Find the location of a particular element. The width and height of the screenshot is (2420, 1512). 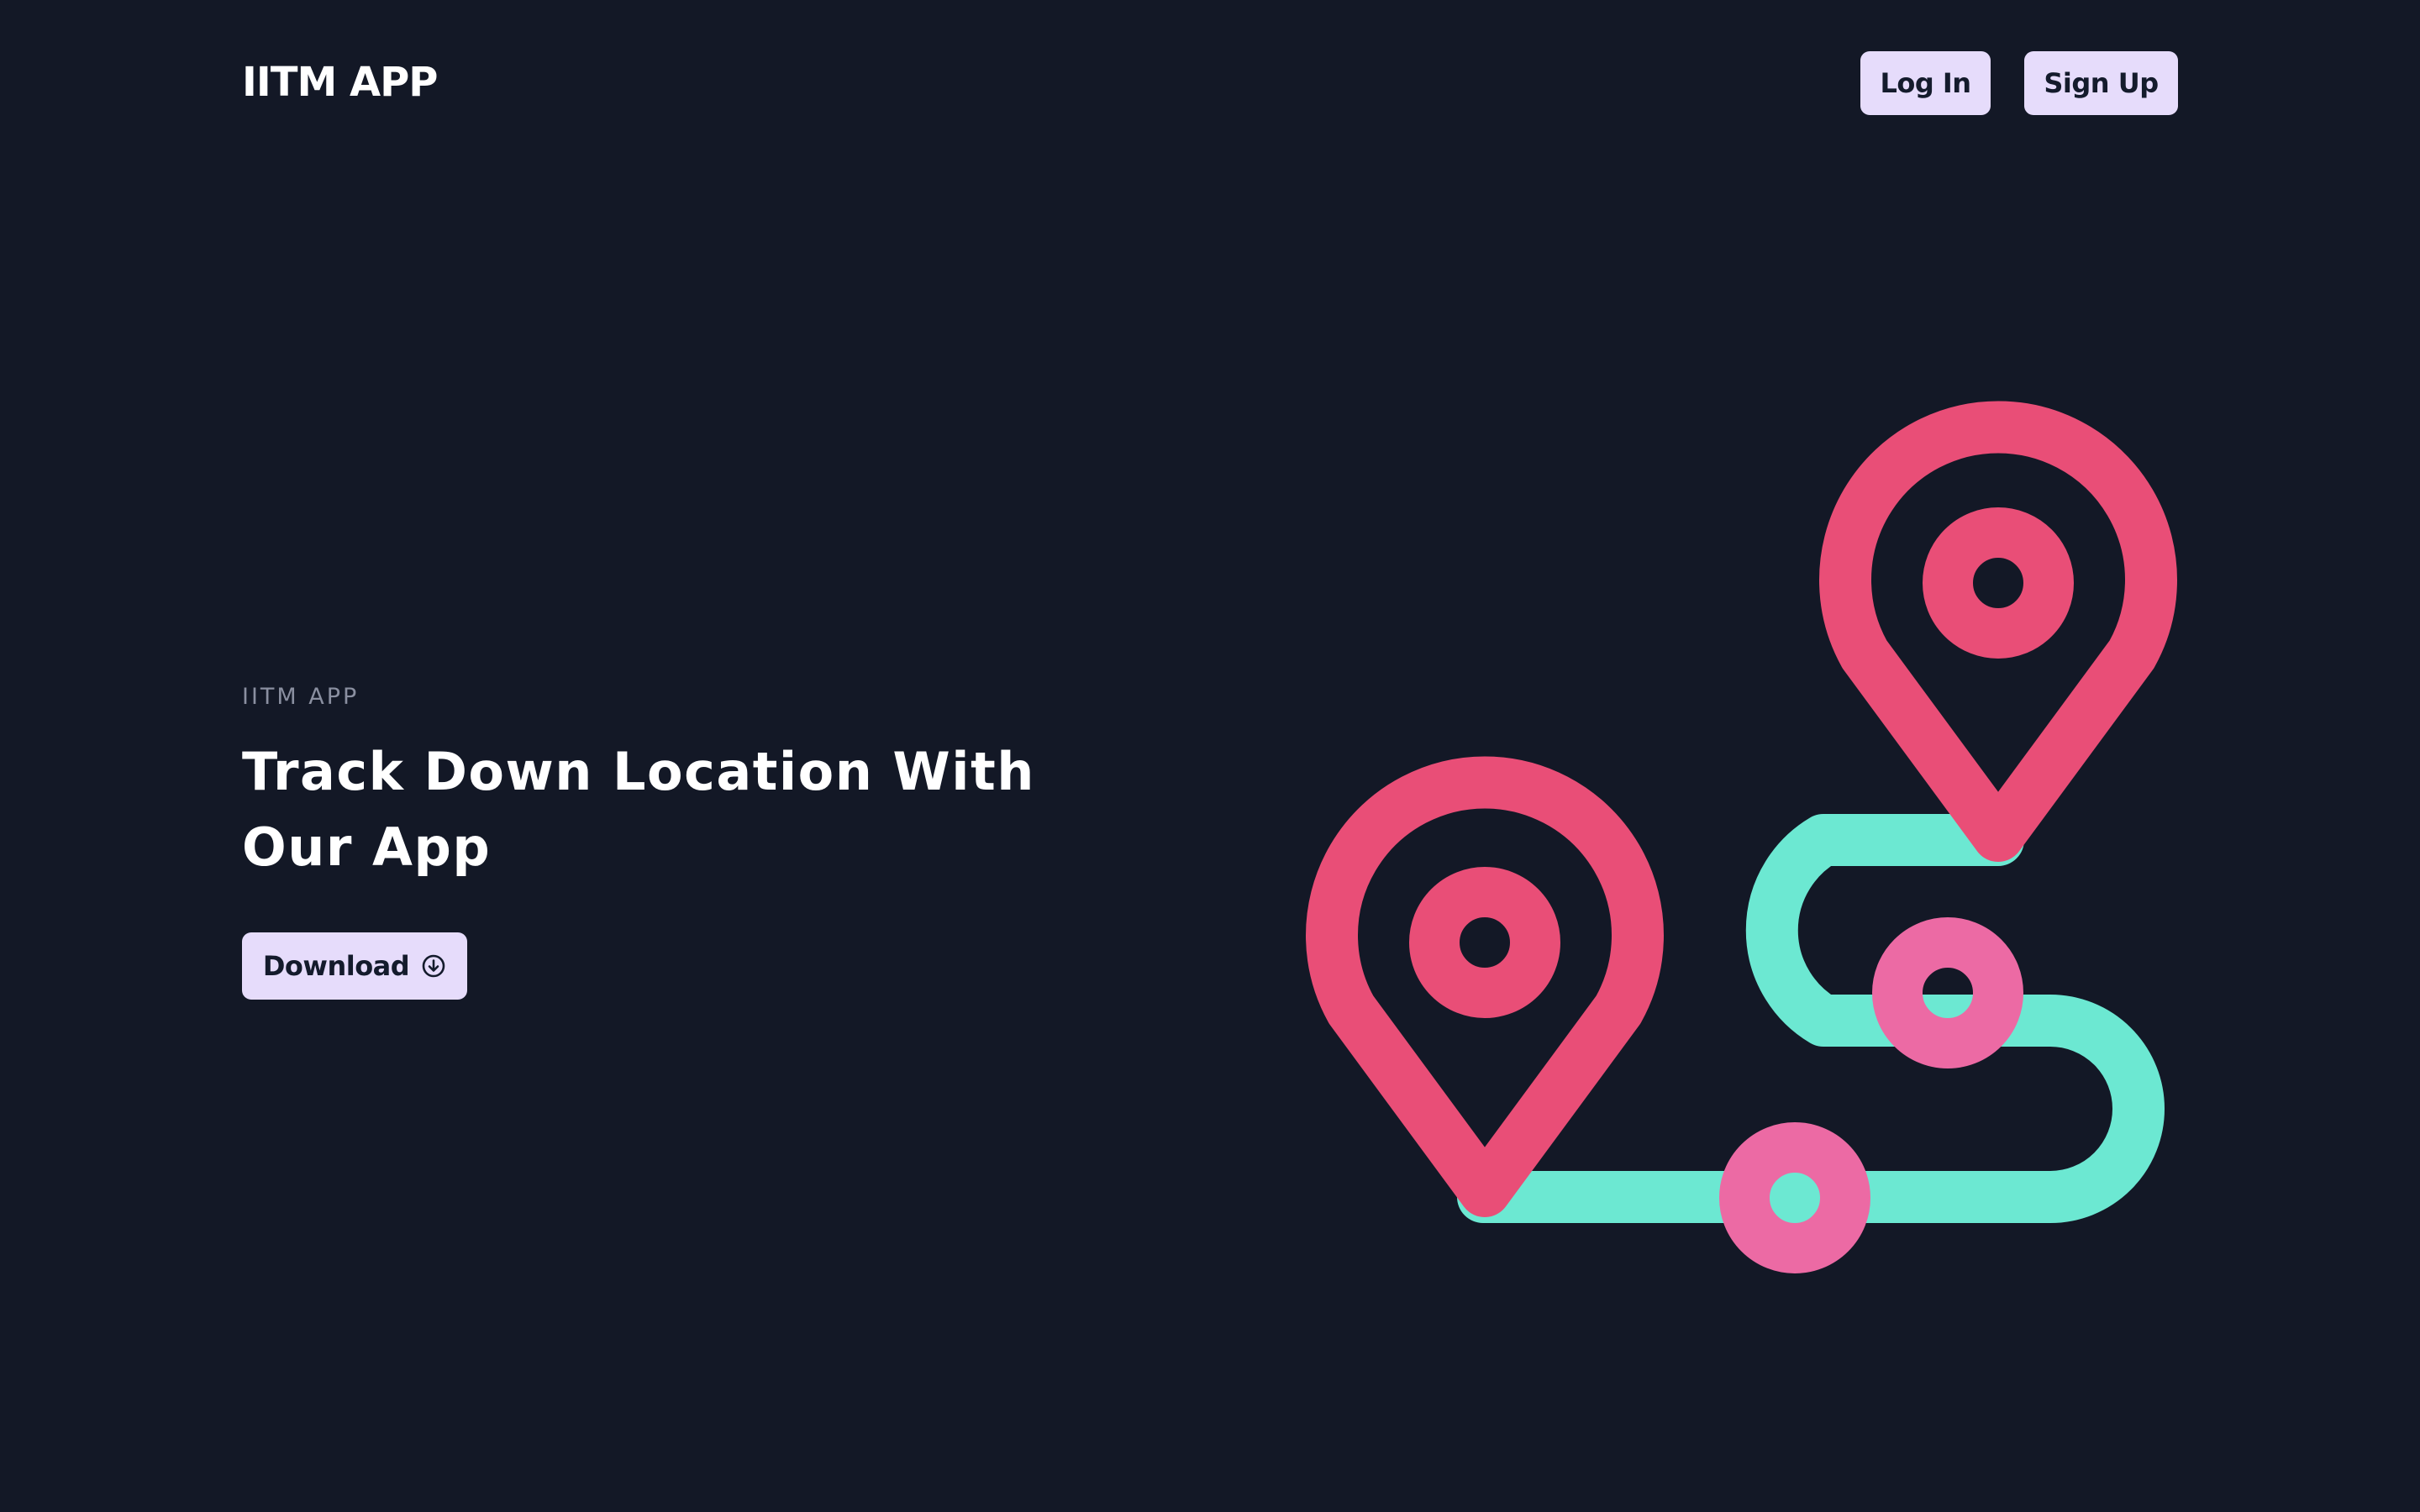

signup-button: Sign Up is located at coordinates (2101, 83).